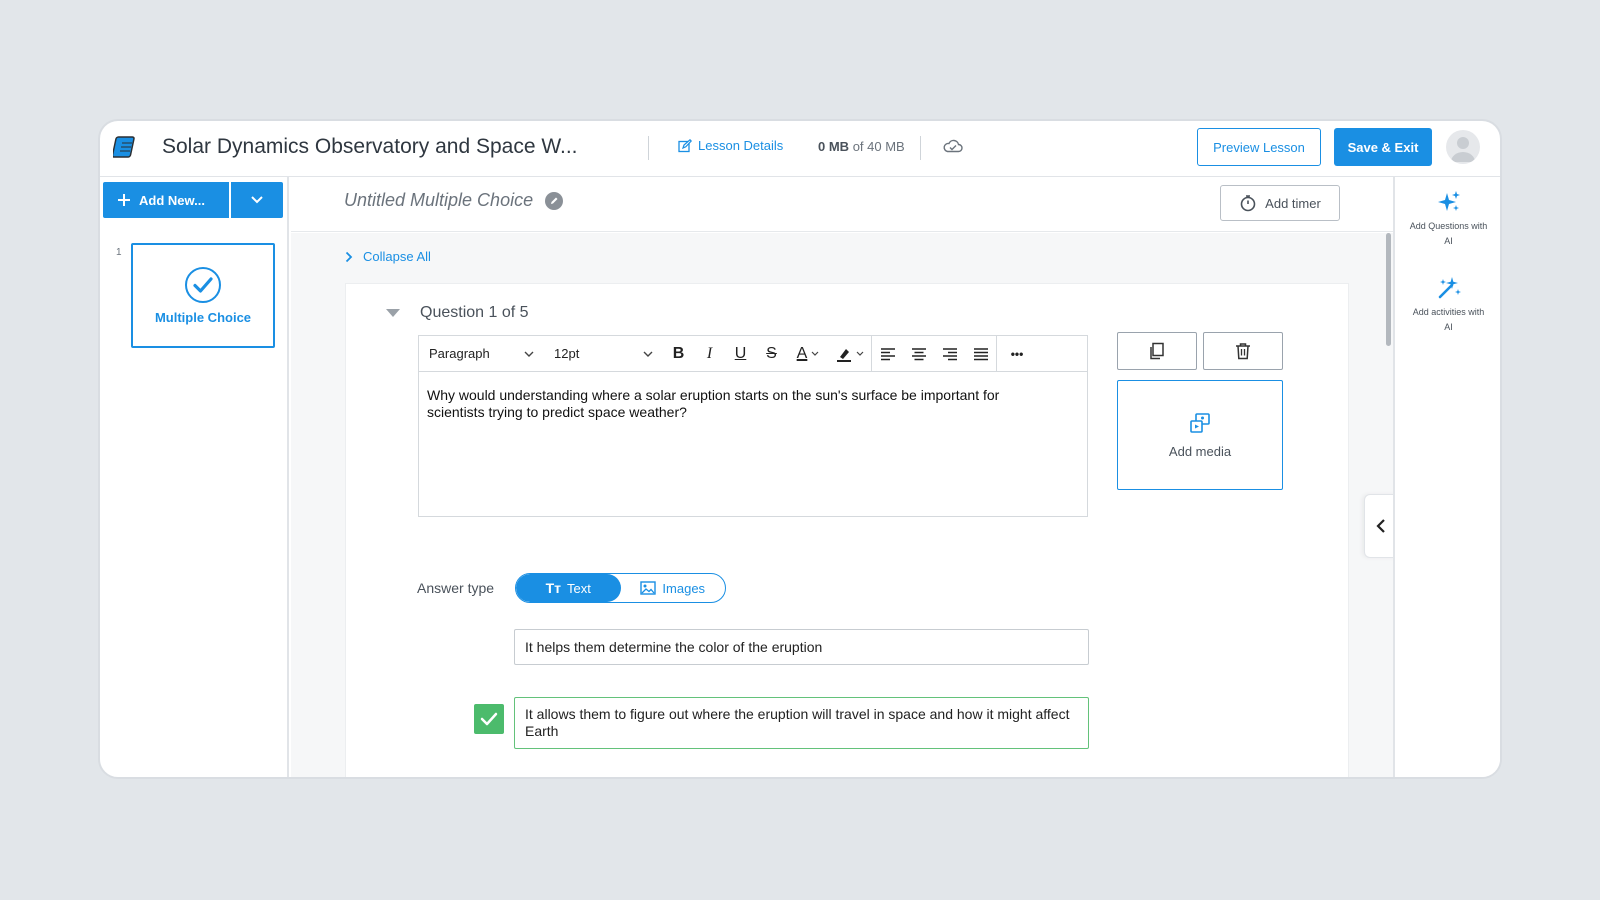  I want to click on collapse-all-label: Collapse All, so click(397, 256).